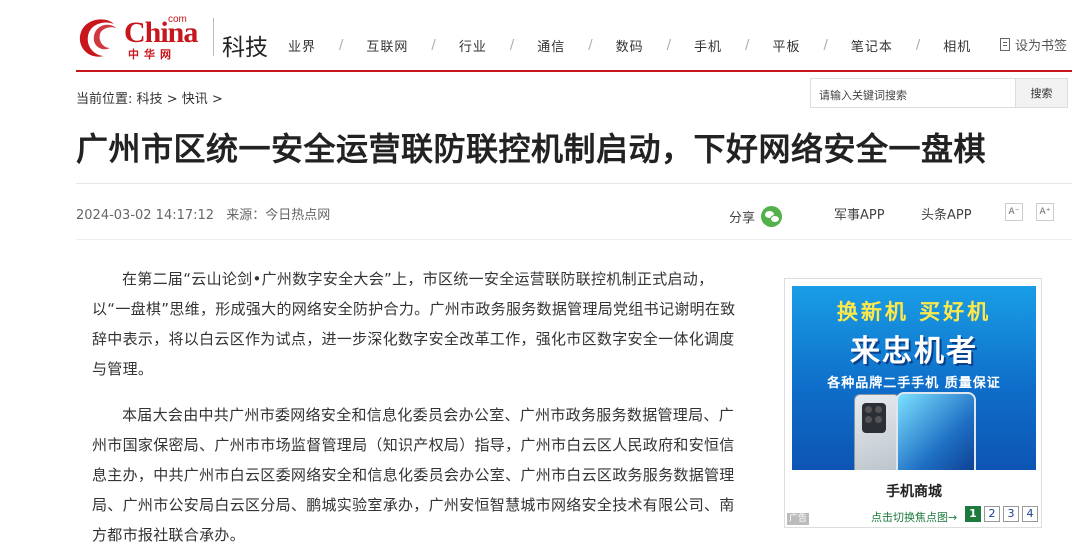 The height and width of the screenshot is (560, 1080). I want to click on nav-item-sector: 行业, so click(473, 45).